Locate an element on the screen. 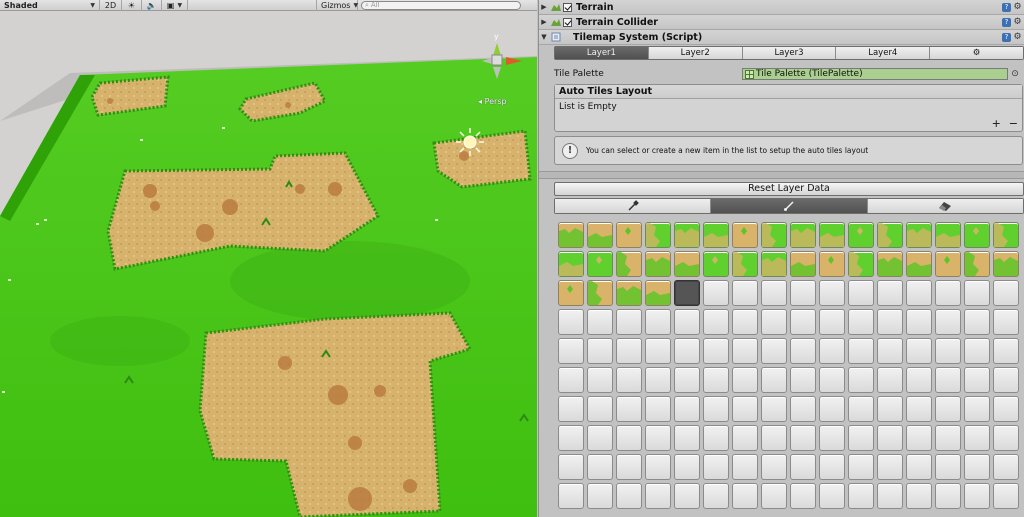  gizmos-dropdown: Gizmos ▼ is located at coordinates (337, 5).